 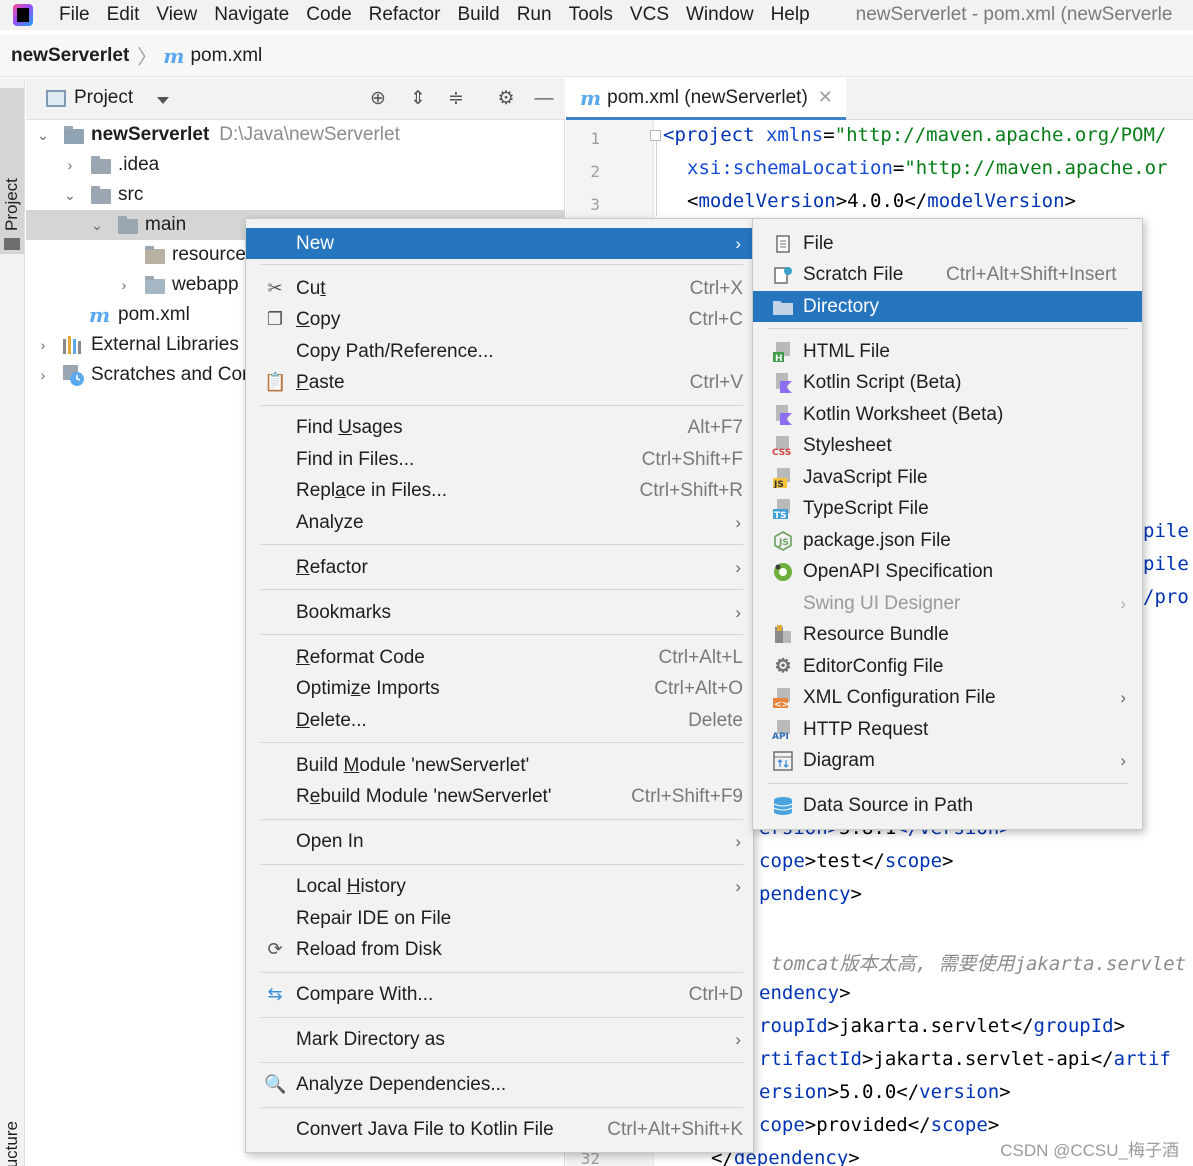 What do you see at coordinates (275, 994) in the screenshot?
I see `compare-icon: ⇆` at bounding box center [275, 994].